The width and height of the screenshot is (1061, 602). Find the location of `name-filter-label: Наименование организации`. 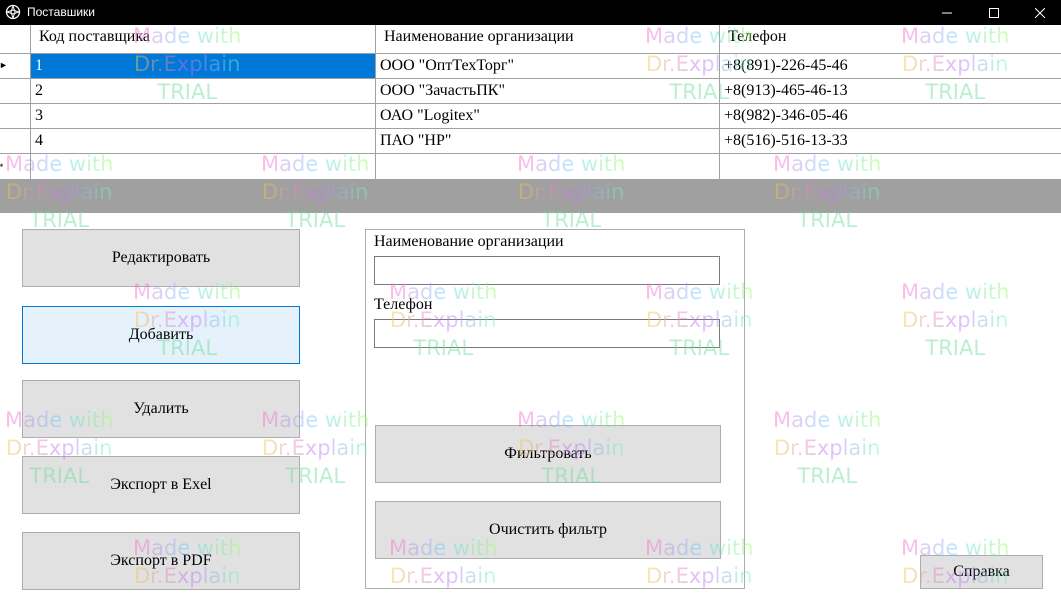

name-filter-label: Наименование организации is located at coordinates (469, 241).